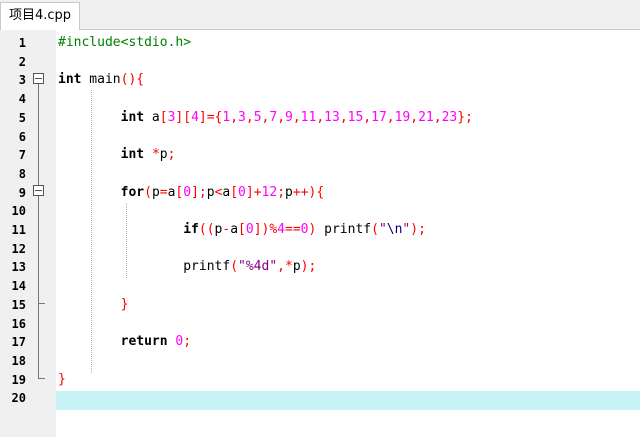  Describe the element at coordinates (144, 342) in the screenshot. I see `code-token: return` at that location.